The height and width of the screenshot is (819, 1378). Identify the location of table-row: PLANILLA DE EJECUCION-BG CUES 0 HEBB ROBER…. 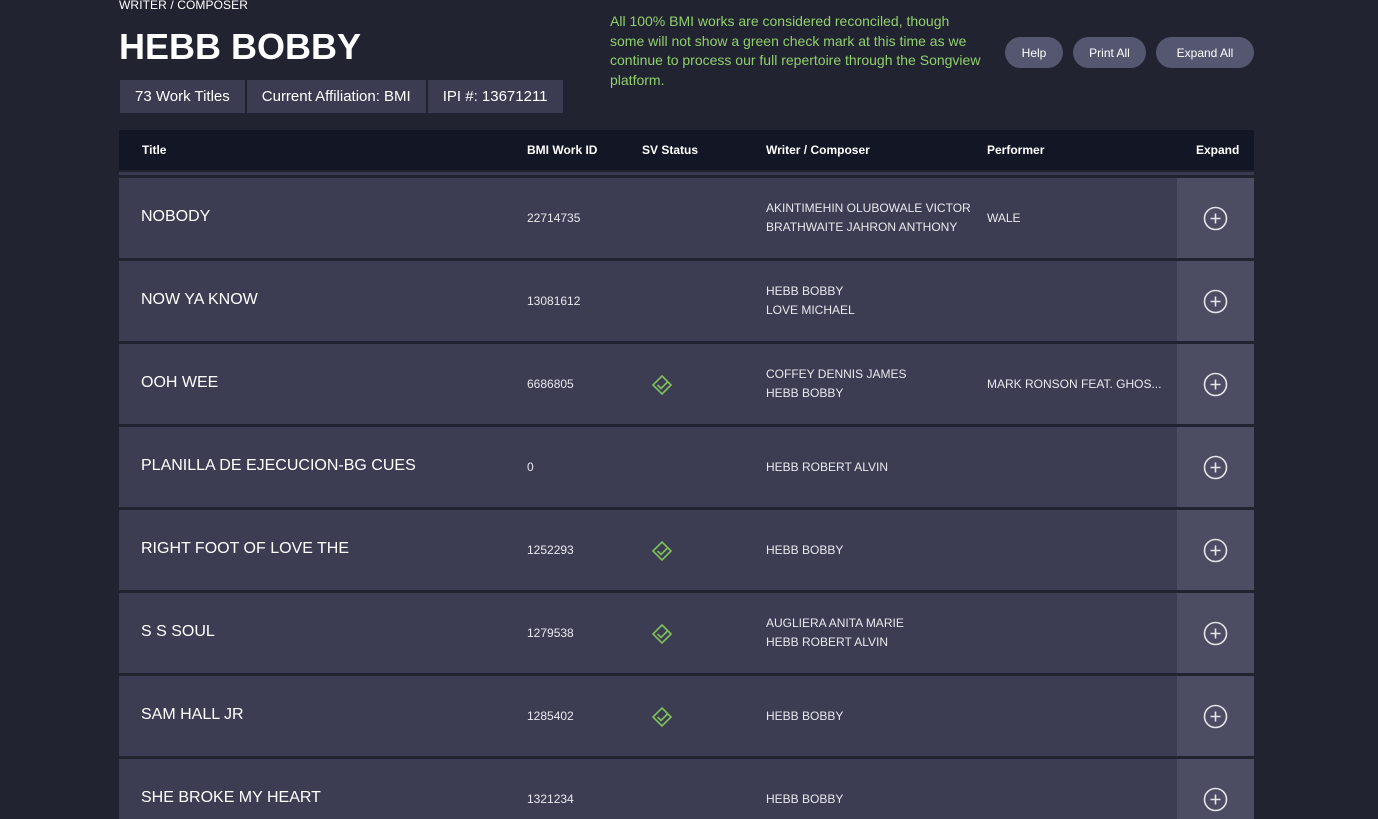
(686, 467).